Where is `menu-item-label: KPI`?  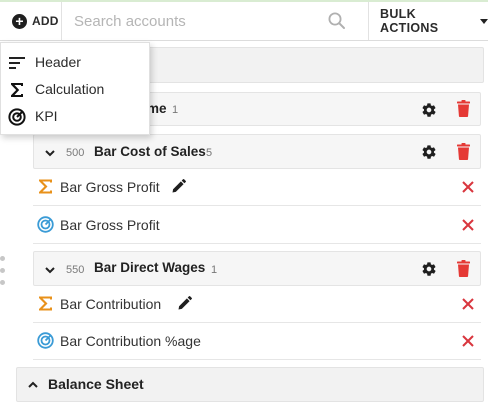 menu-item-label: KPI is located at coordinates (46, 116).